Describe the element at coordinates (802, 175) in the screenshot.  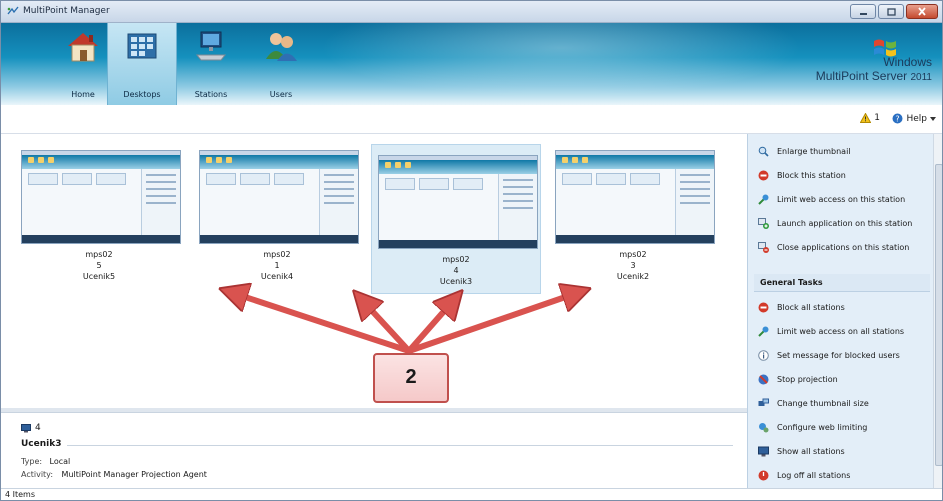
I see `task-block-this-station: Block this station` at that location.